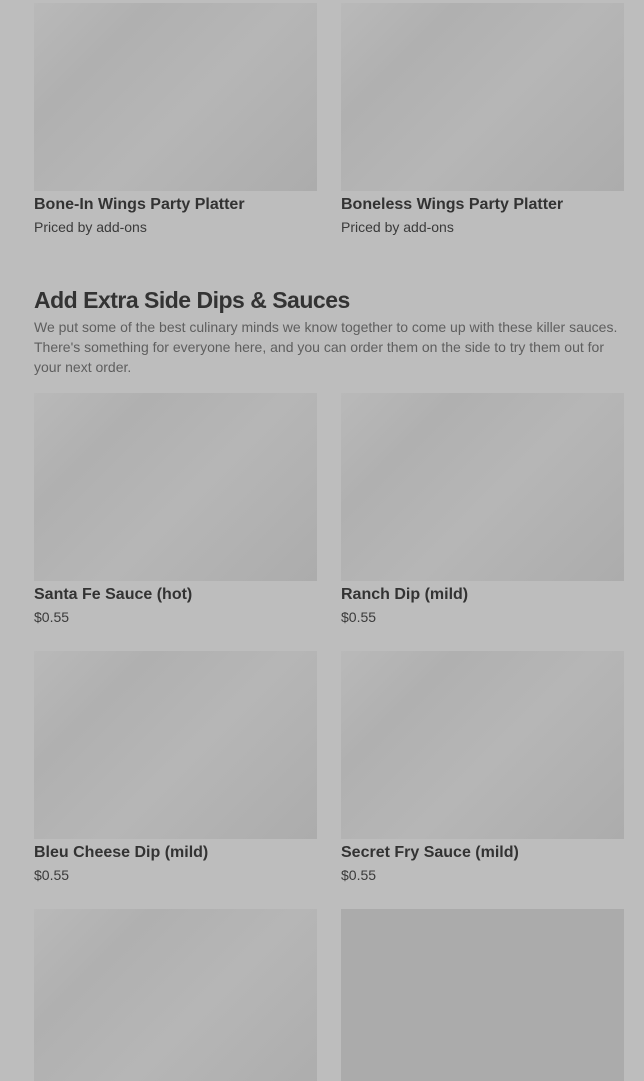  I want to click on menu-item-title: Bone-In Wings Party Platter, so click(139, 204).